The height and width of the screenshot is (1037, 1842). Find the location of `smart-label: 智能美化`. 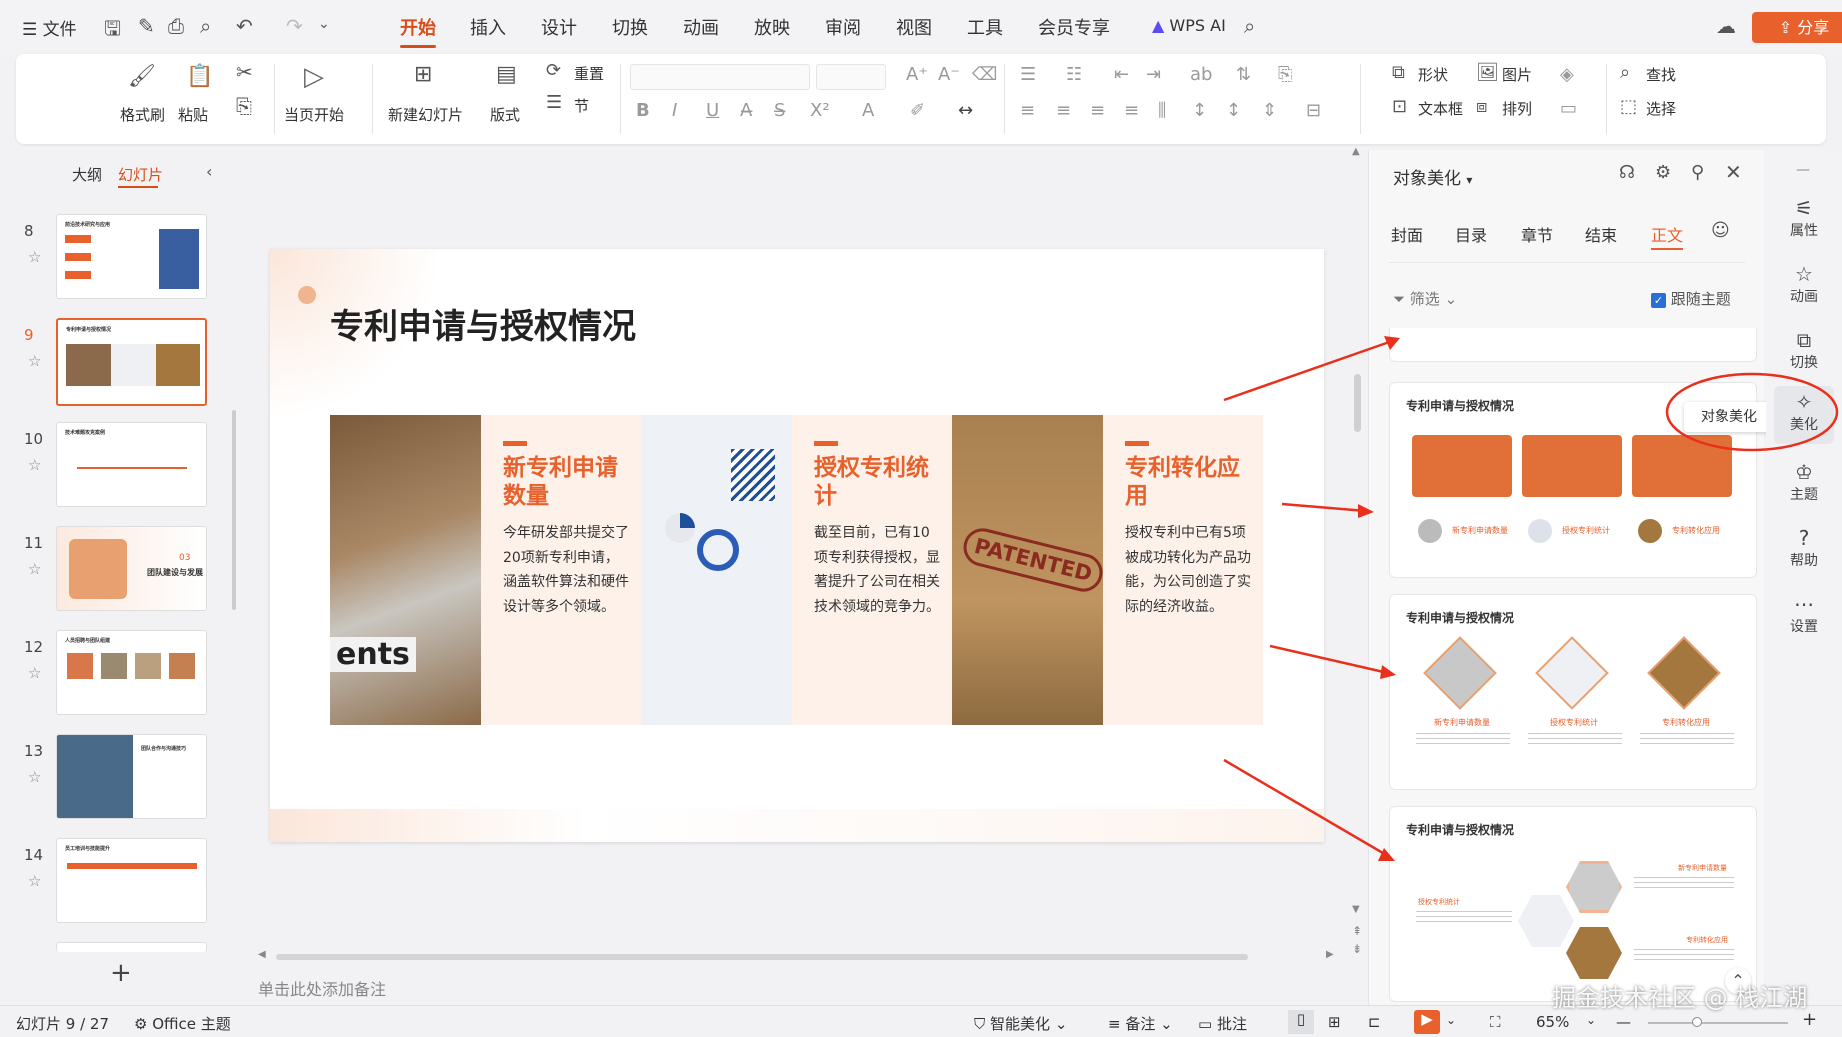

smart-label: 智能美化 is located at coordinates (1020, 1024).